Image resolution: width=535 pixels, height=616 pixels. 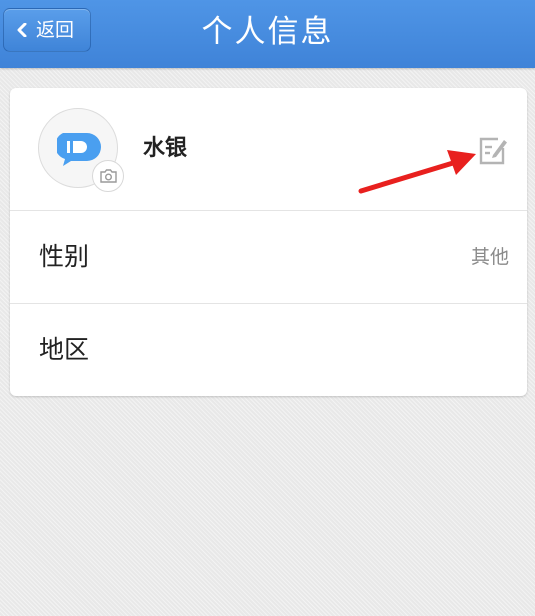 I want to click on region-row: 地区, so click(x=268, y=350).